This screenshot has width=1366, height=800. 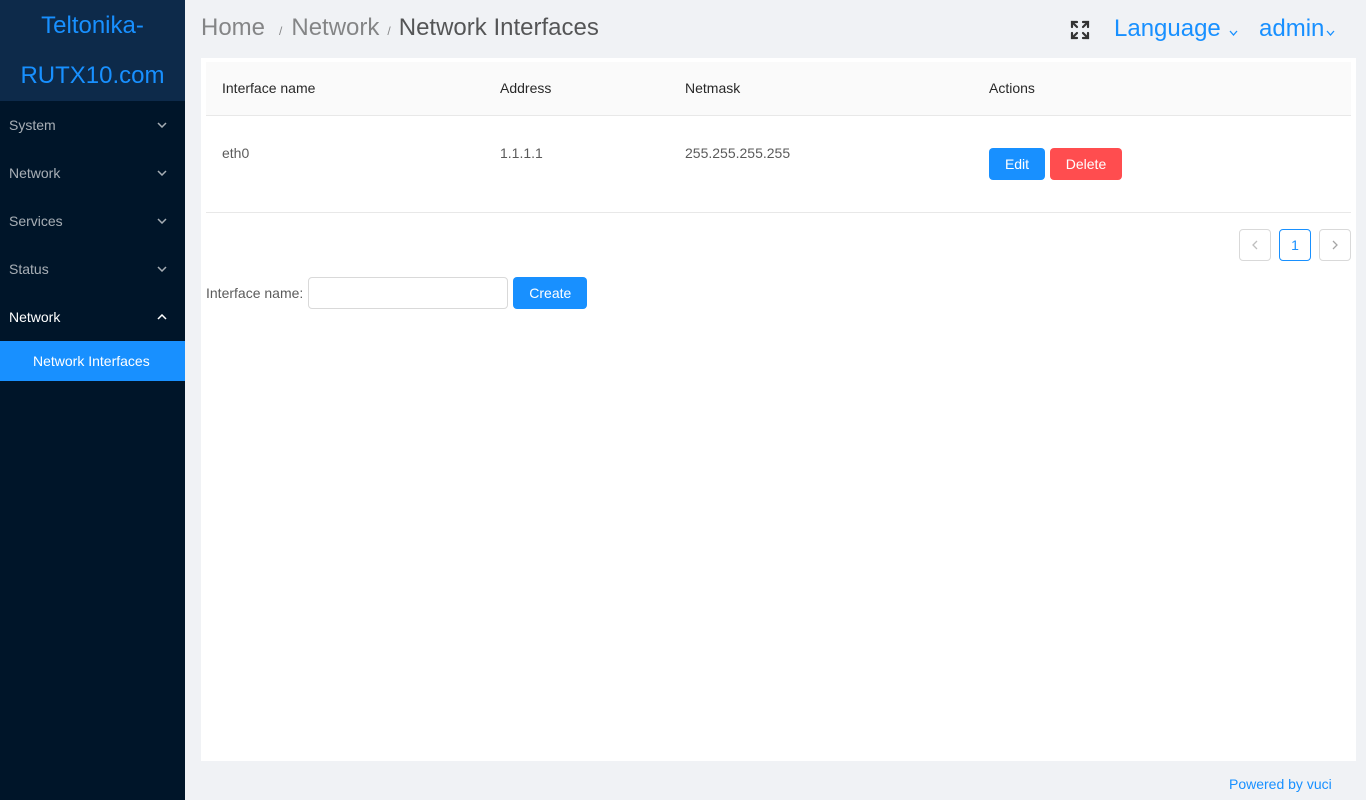 What do you see at coordinates (269, 88) in the screenshot?
I see `column-header-interface-name: Interface name` at bounding box center [269, 88].